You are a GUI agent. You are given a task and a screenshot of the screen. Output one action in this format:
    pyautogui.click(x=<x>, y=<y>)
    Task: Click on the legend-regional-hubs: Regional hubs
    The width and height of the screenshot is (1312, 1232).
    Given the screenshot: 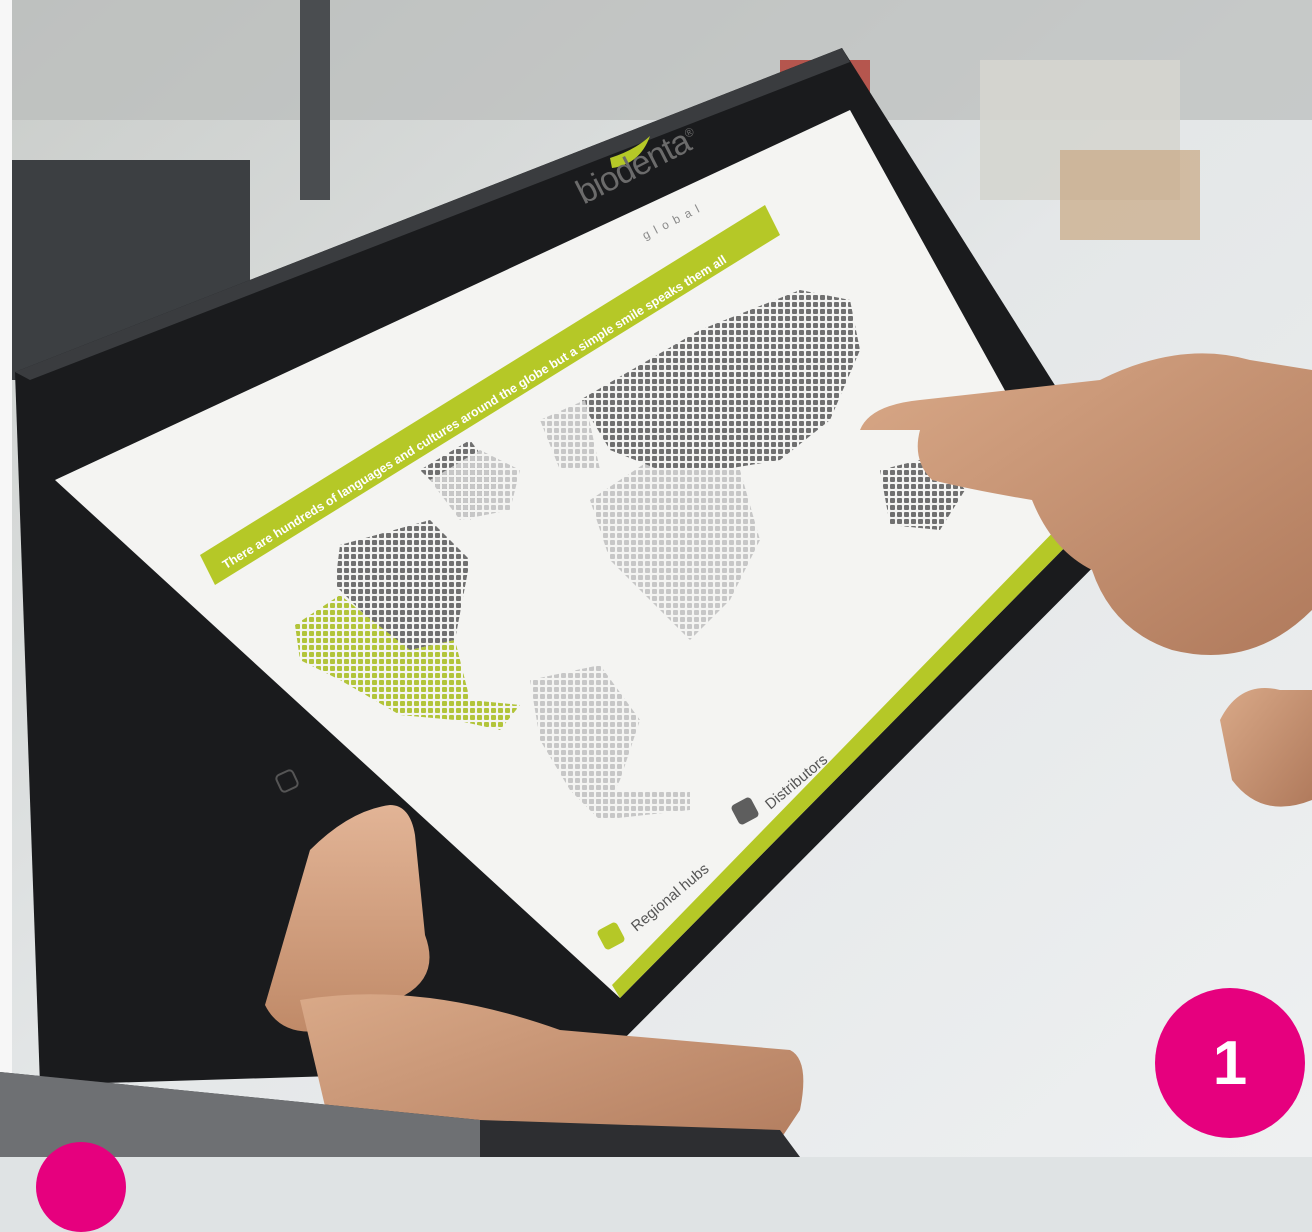 What is the action you would take?
    pyautogui.click(x=670, y=898)
    